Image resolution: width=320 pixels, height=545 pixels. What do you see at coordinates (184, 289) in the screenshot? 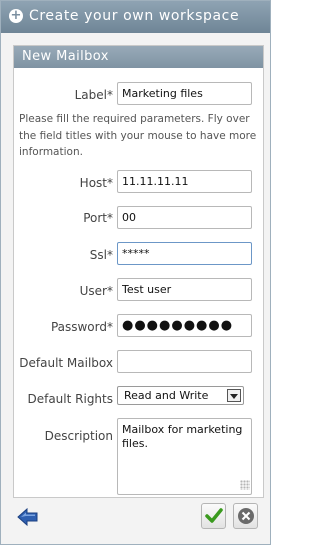
I see `user-input` at bounding box center [184, 289].